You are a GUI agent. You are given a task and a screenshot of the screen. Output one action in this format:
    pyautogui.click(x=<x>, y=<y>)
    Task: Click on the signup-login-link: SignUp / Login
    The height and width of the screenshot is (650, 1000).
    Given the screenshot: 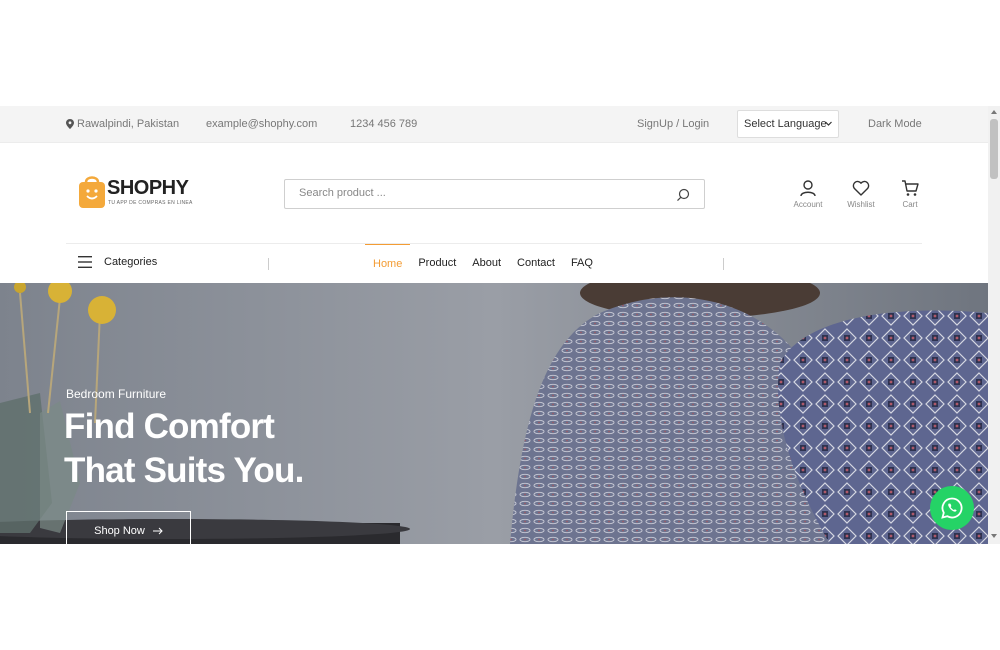 What is the action you would take?
    pyautogui.click(x=673, y=124)
    